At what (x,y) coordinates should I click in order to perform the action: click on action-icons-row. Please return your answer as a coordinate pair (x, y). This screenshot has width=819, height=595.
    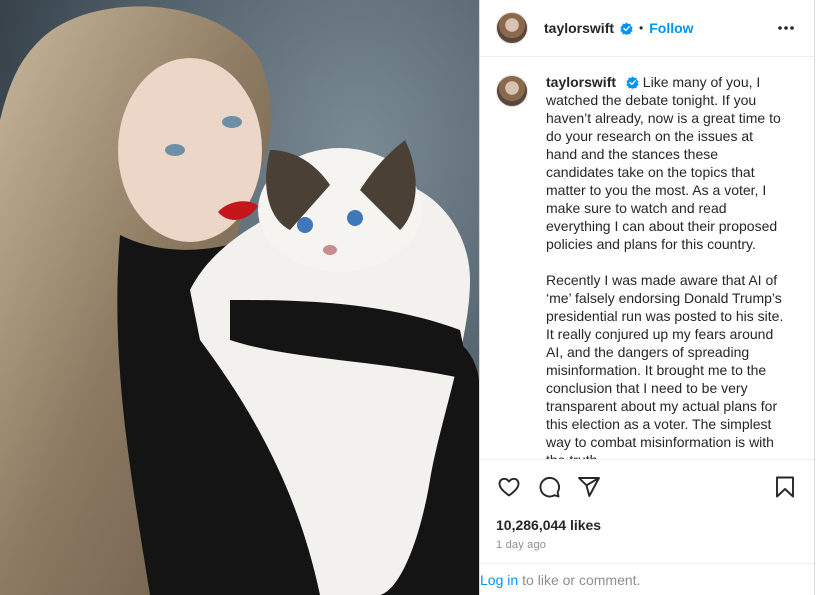
    Looking at the image, I should click on (647, 487).